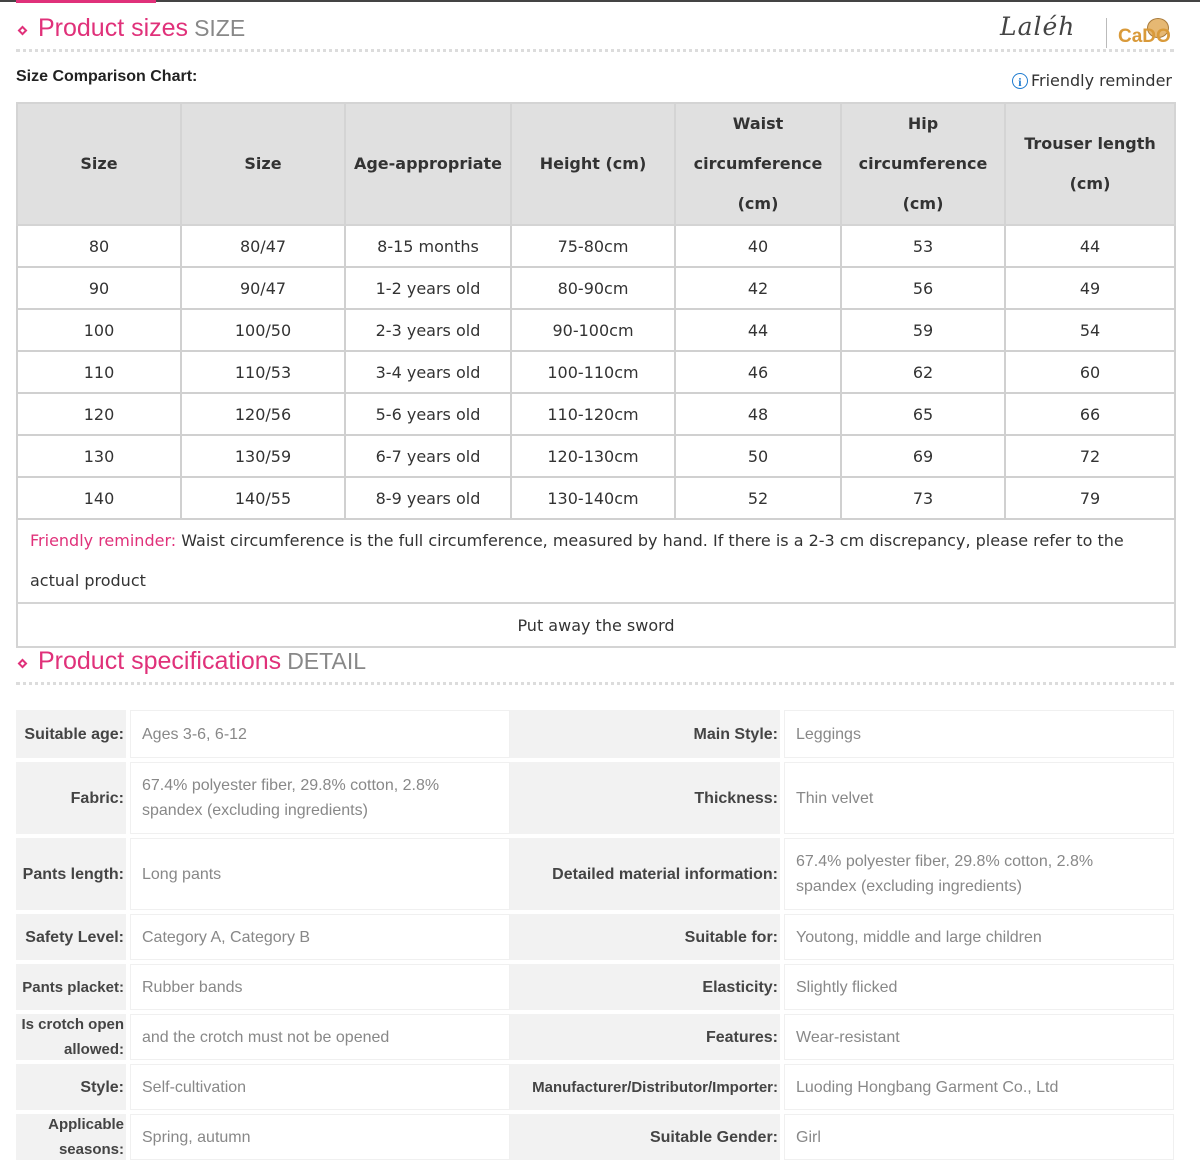 The image size is (1200, 1167). I want to click on table-cell: 8-9 years old, so click(428, 498).